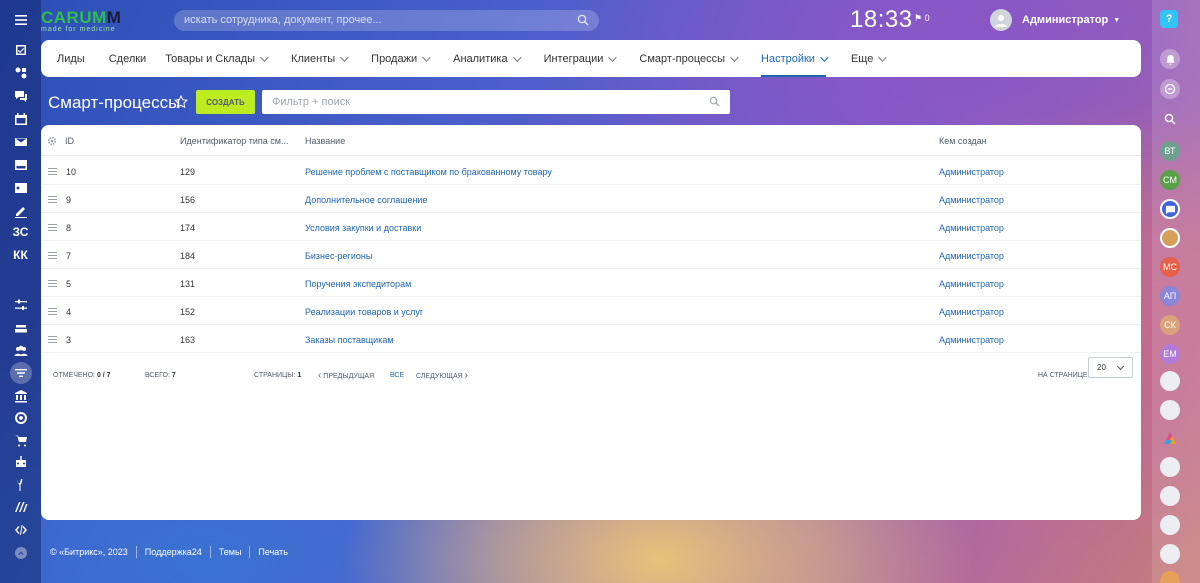 Image resolution: width=1200 pixels, height=583 pixels. What do you see at coordinates (363, 228) in the screenshot?
I see `cell-name-link: Условия закупки и доставки` at bounding box center [363, 228].